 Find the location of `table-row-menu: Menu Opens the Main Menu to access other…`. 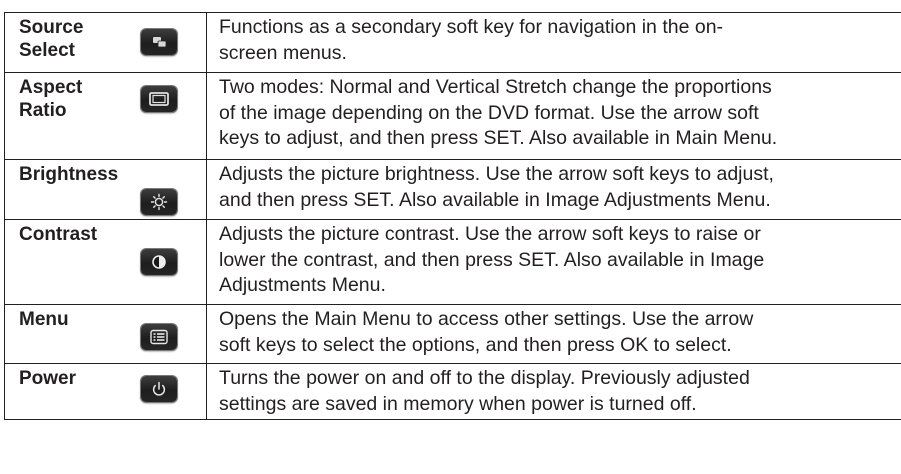

table-row-menu: Menu Opens the Main Menu to access other… is located at coordinates (452, 334).